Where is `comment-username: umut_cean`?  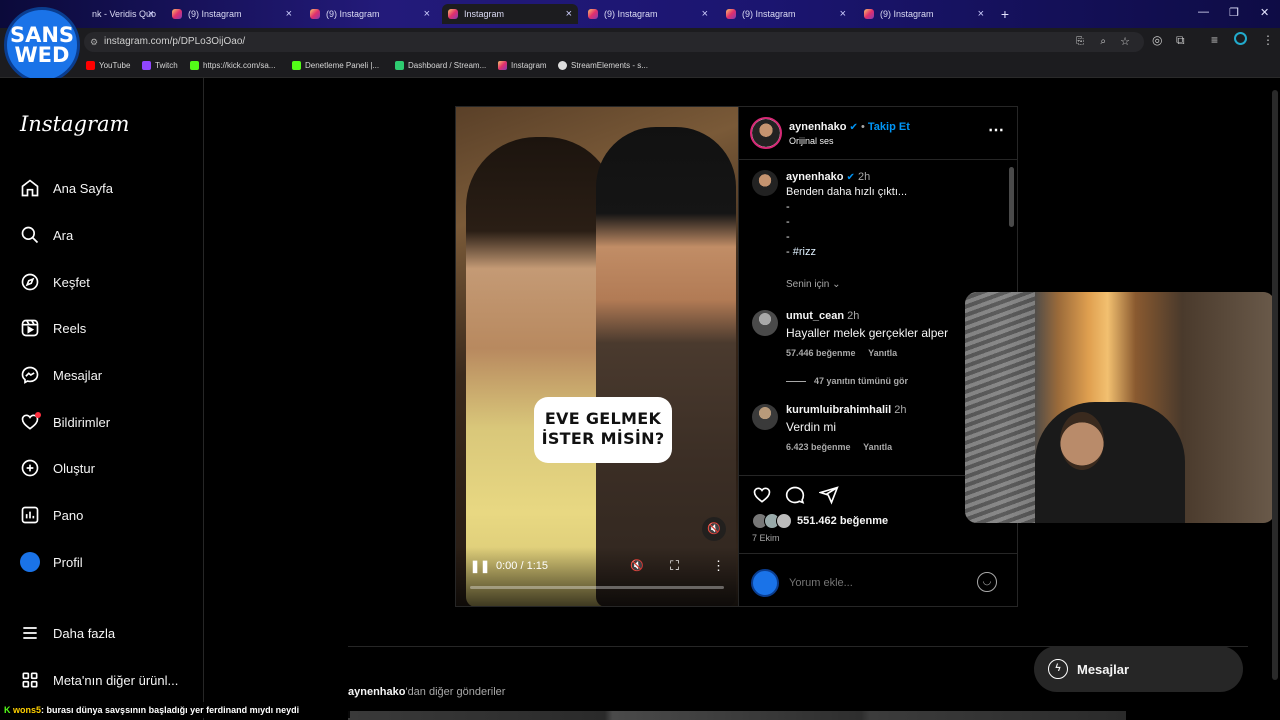 comment-username: umut_cean is located at coordinates (815, 316).